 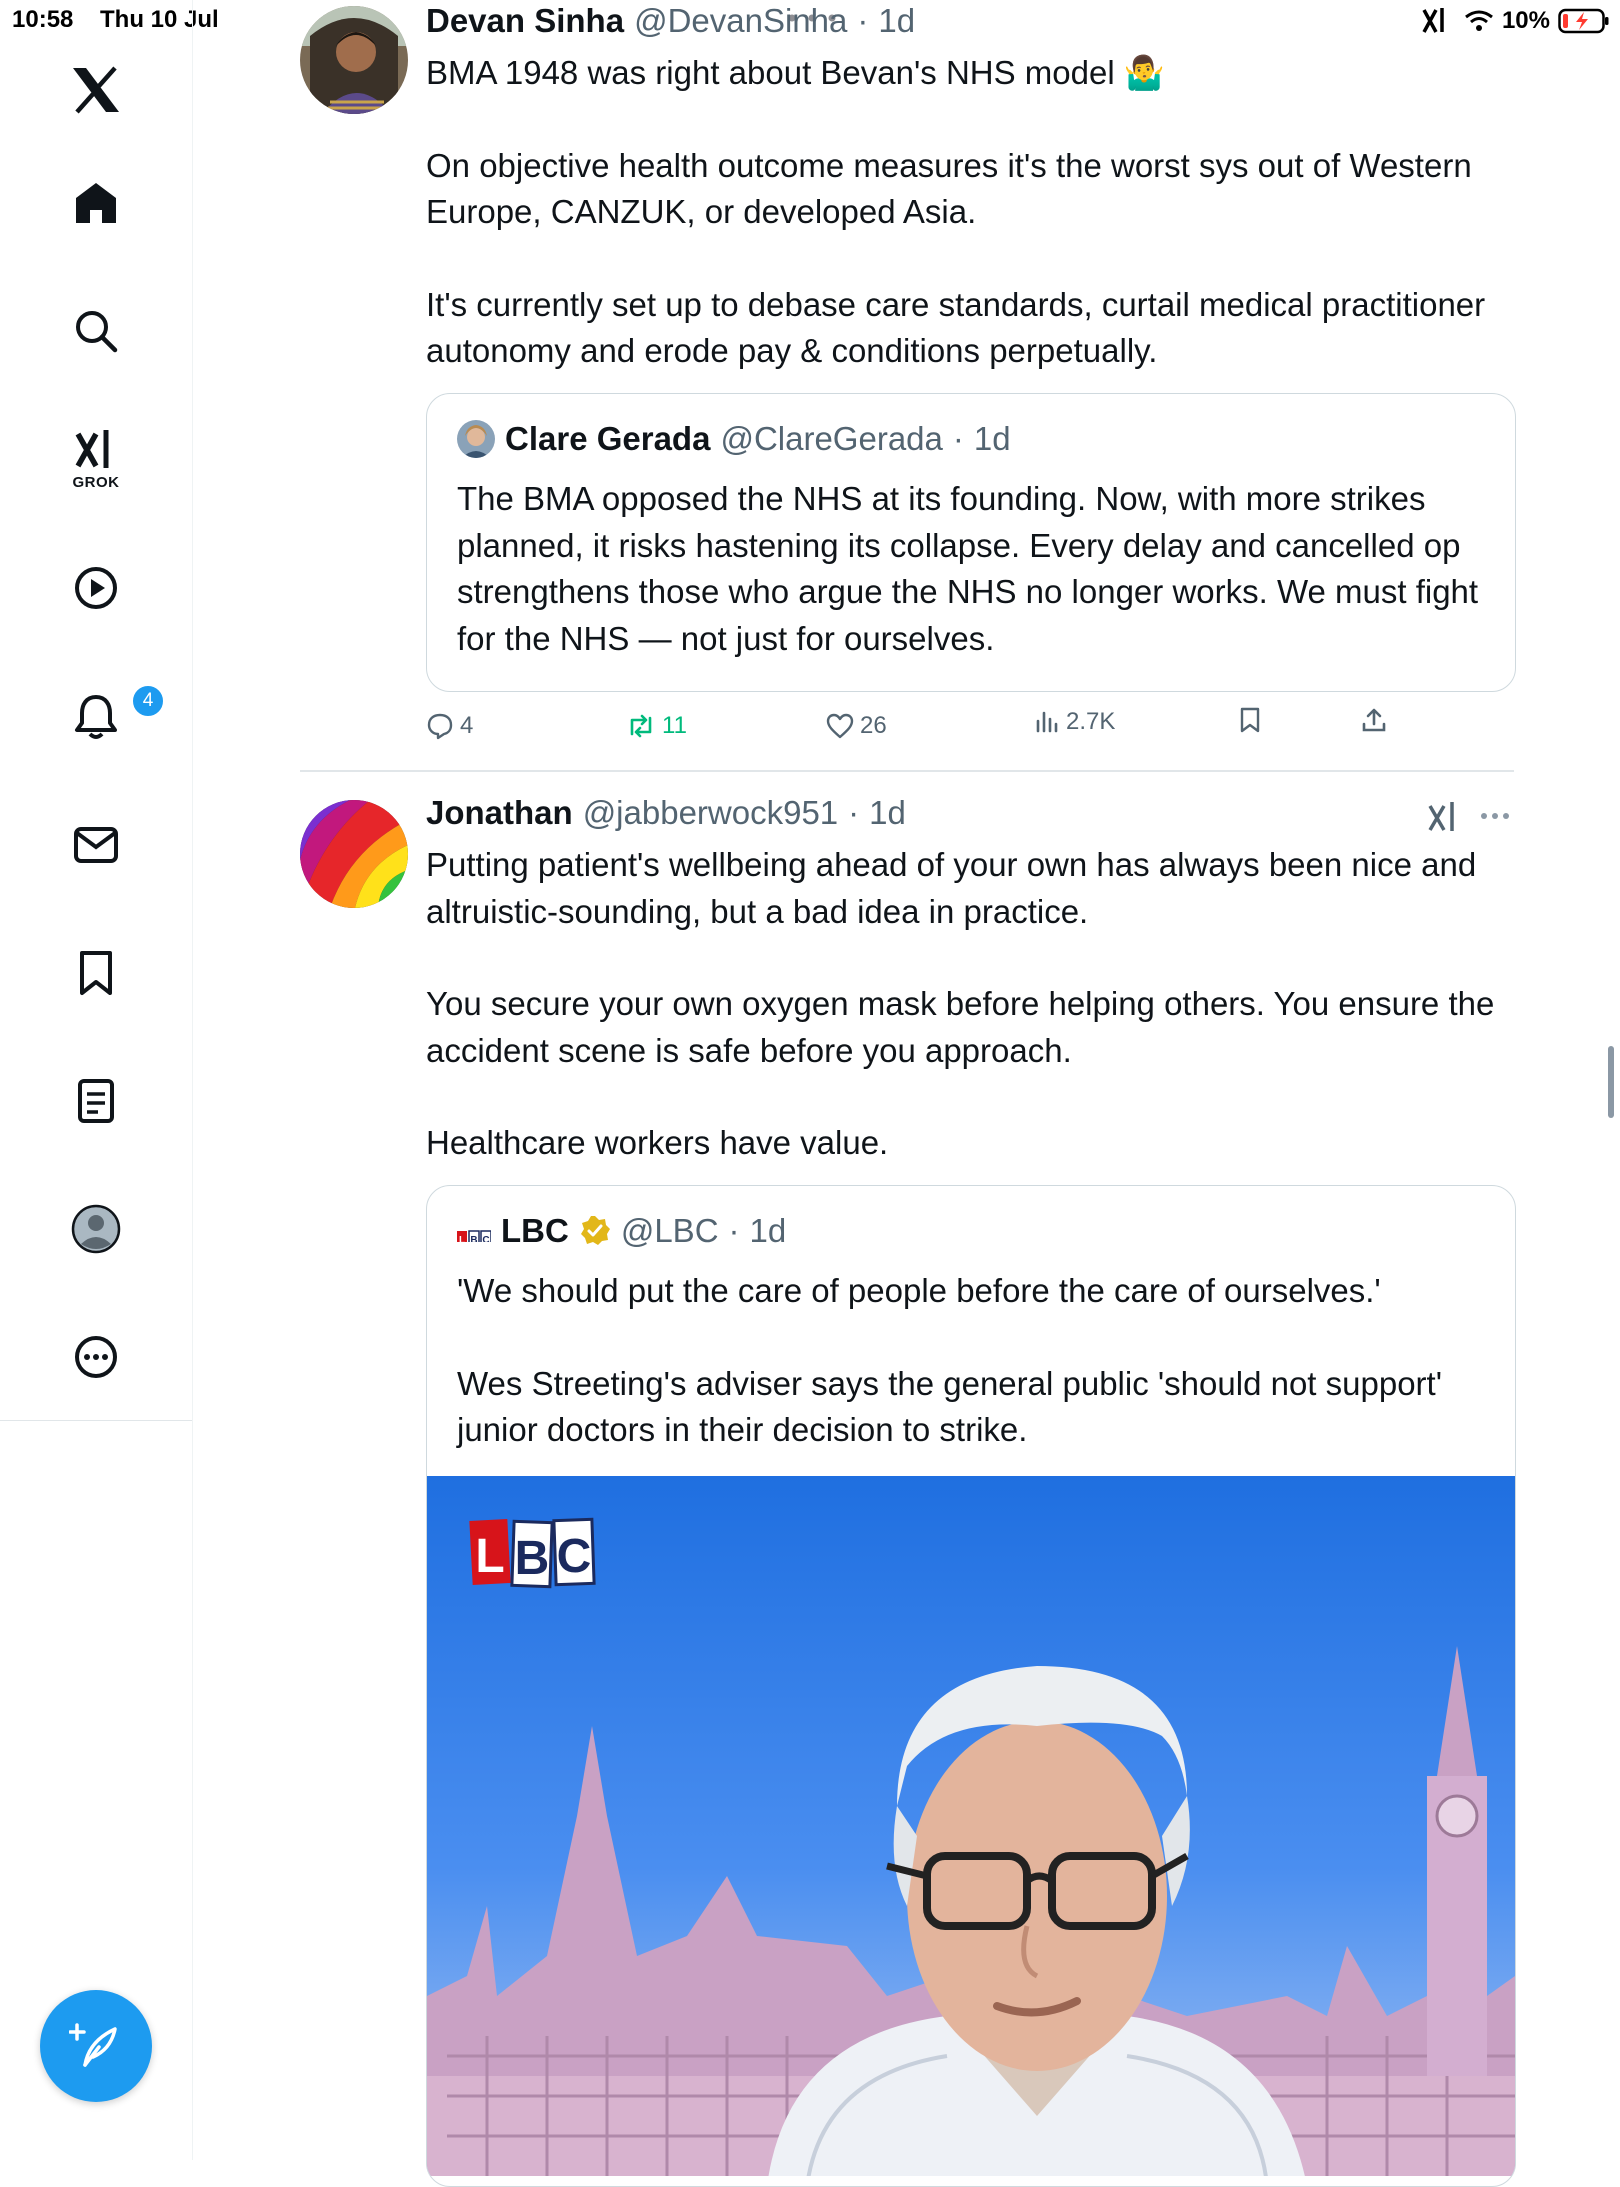 I want to click on status-right: 10%, so click(x=1515, y=21).